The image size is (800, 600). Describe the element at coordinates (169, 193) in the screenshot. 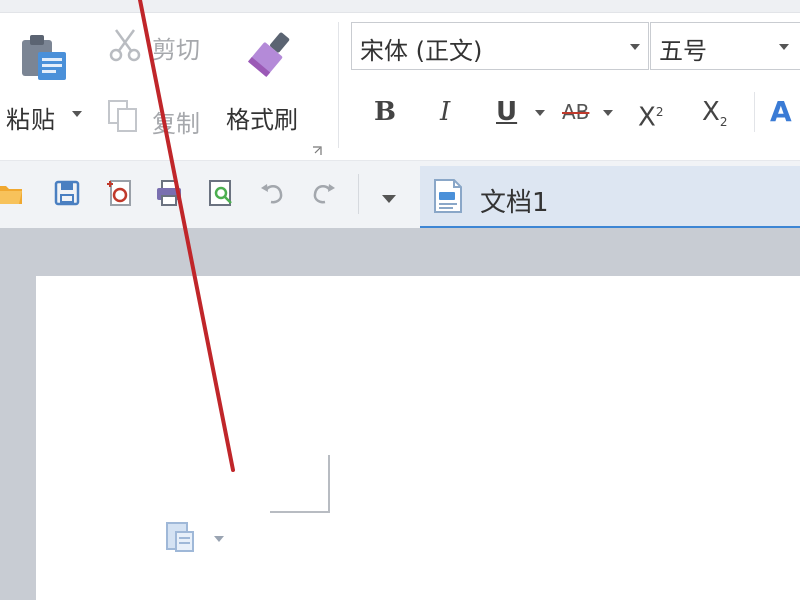

I see `print-icon` at that location.